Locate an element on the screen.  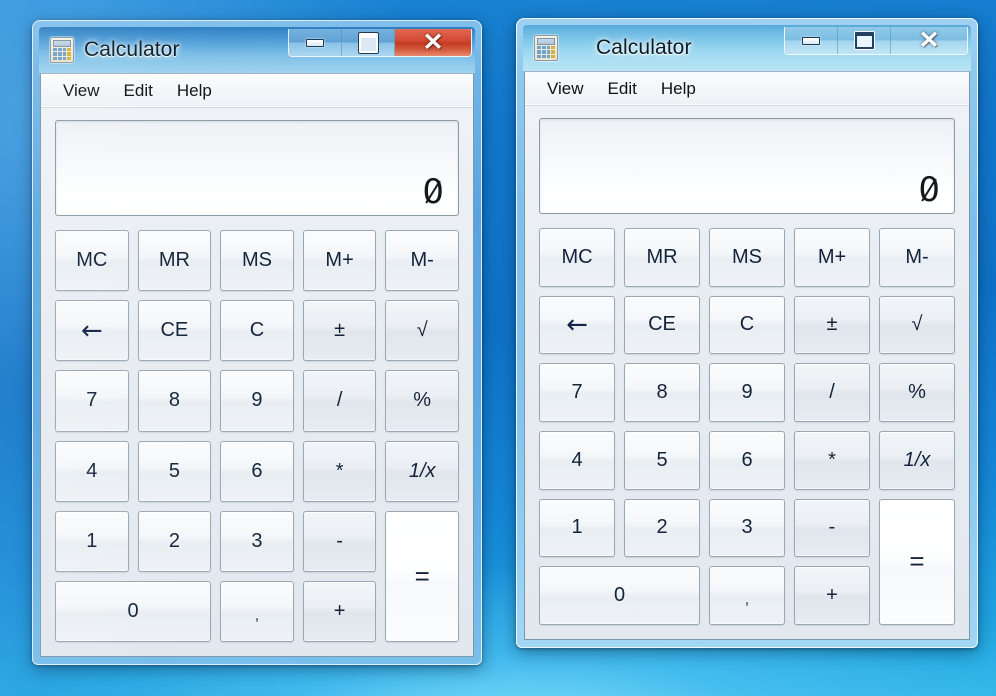
display-value: 0 is located at coordinates (433, 192).